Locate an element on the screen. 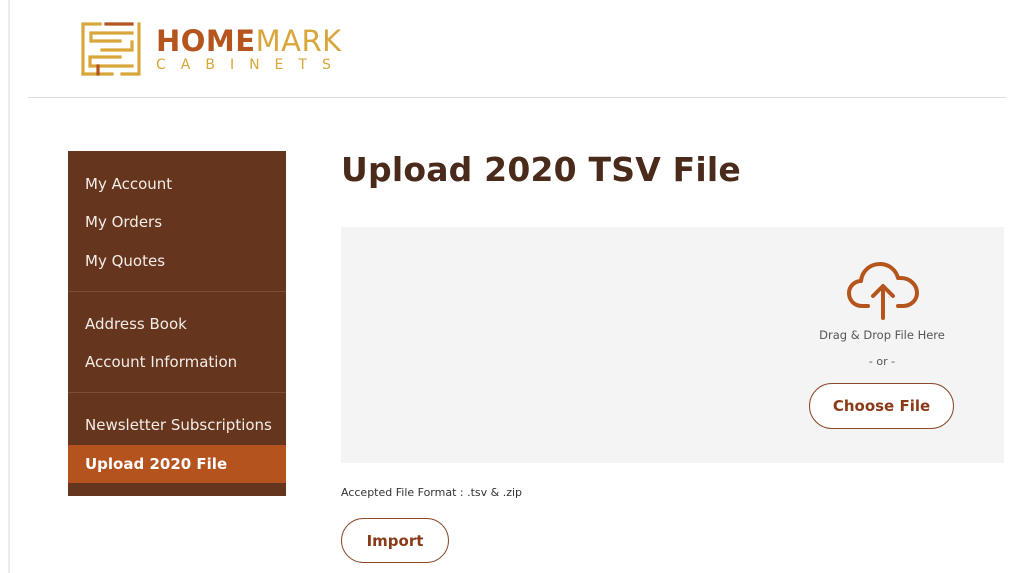  homemark-logo-icon is located at coordinates (111, 49).